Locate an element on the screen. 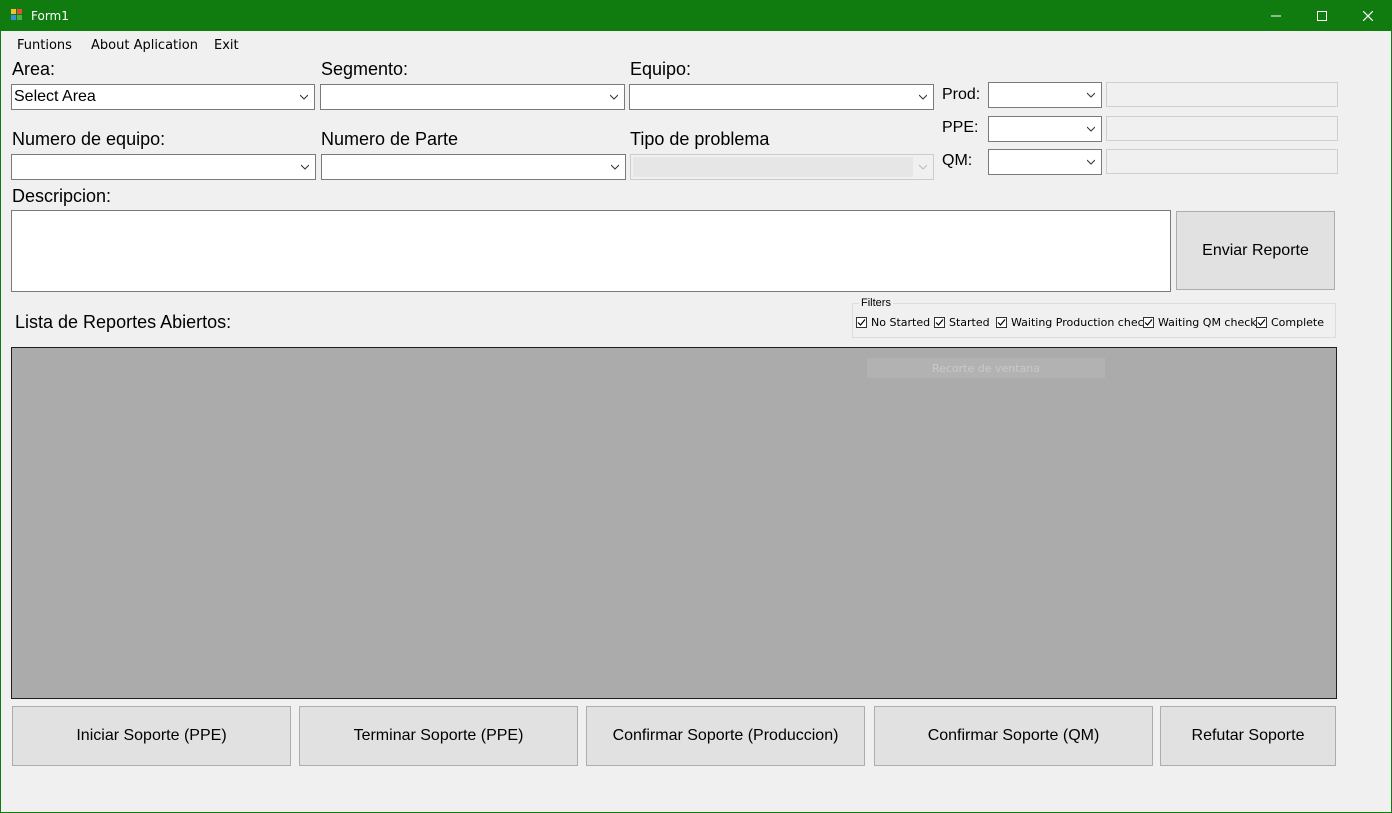 The image size is (1392, 813). filter-waiting-production: Waiting Production check is located at coordinates (1073, 322).